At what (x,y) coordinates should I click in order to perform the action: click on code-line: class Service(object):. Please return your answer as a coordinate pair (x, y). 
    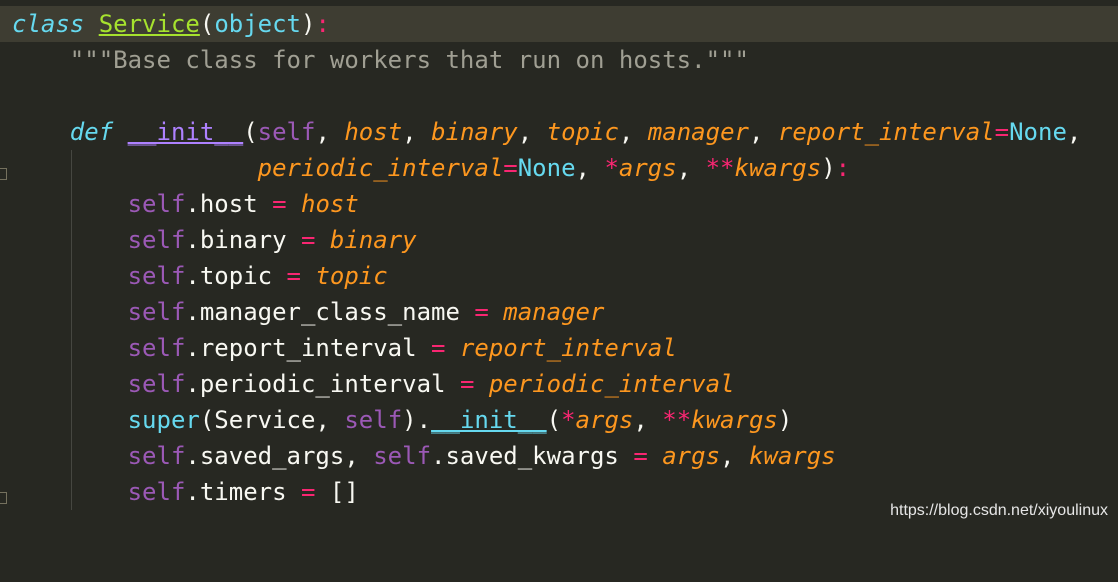
    Looking at the image, I should click on (559, 24).